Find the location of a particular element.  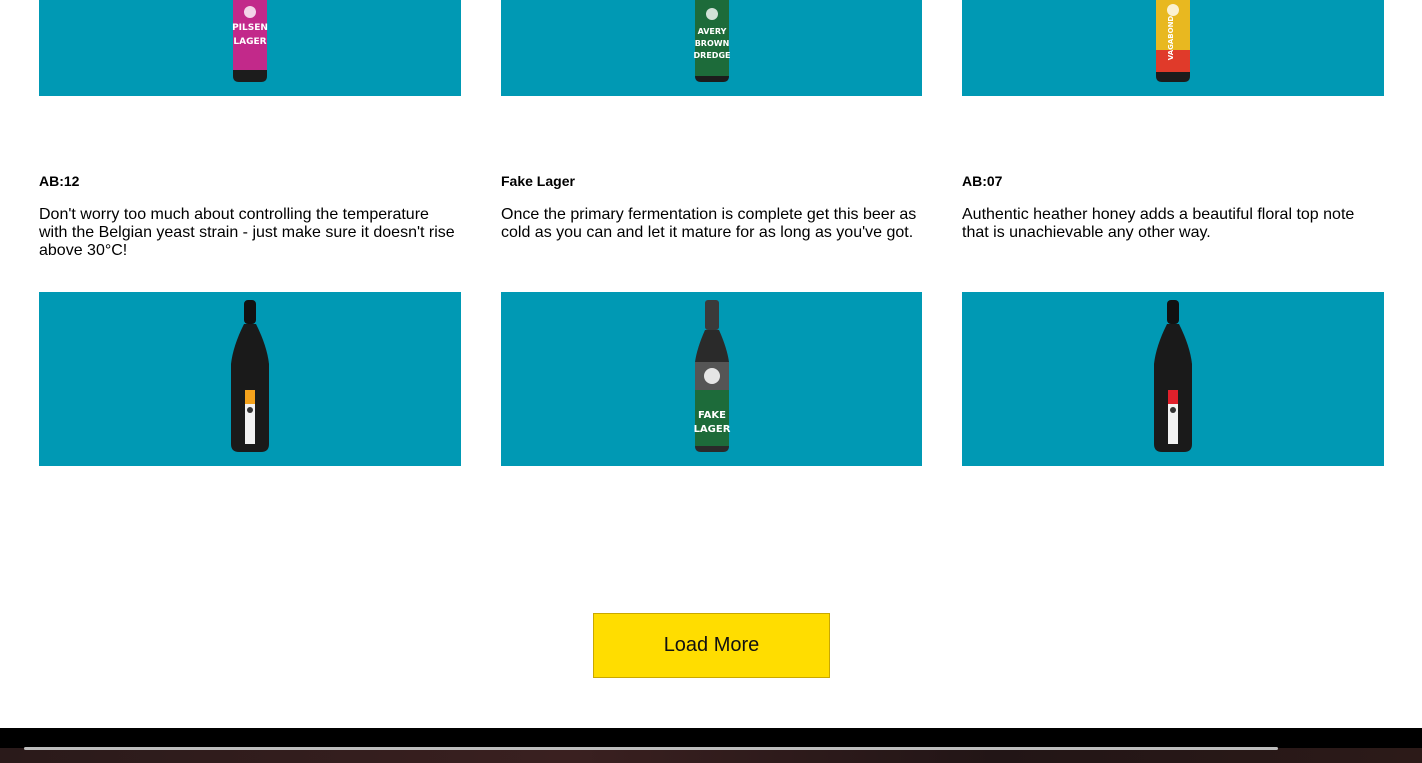

beer-image-ab12 is located at coordinates (250, 379).